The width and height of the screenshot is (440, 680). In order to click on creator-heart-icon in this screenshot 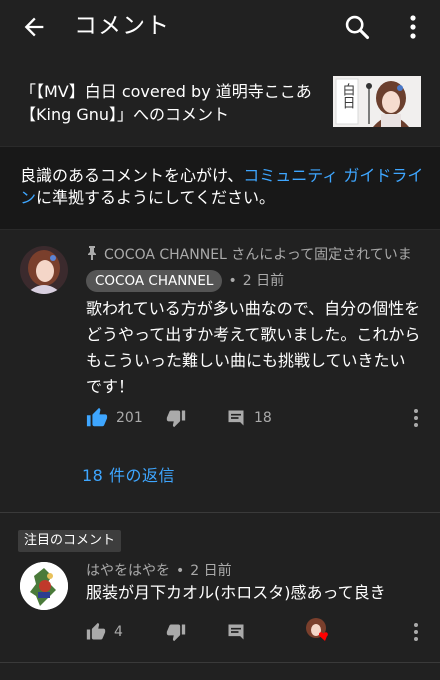, I will do `click(317, 629)`.